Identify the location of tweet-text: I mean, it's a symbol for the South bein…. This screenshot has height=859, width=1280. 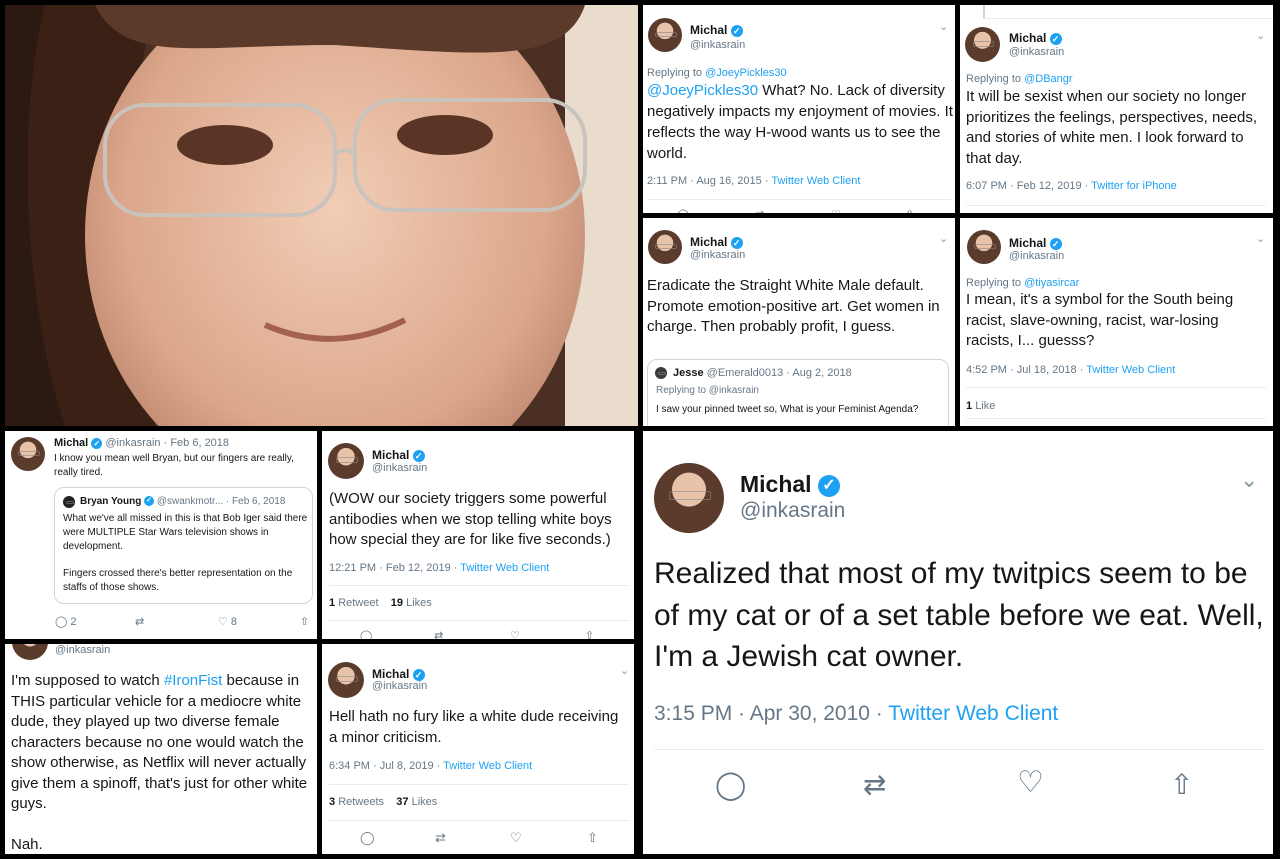
(1100, 320).